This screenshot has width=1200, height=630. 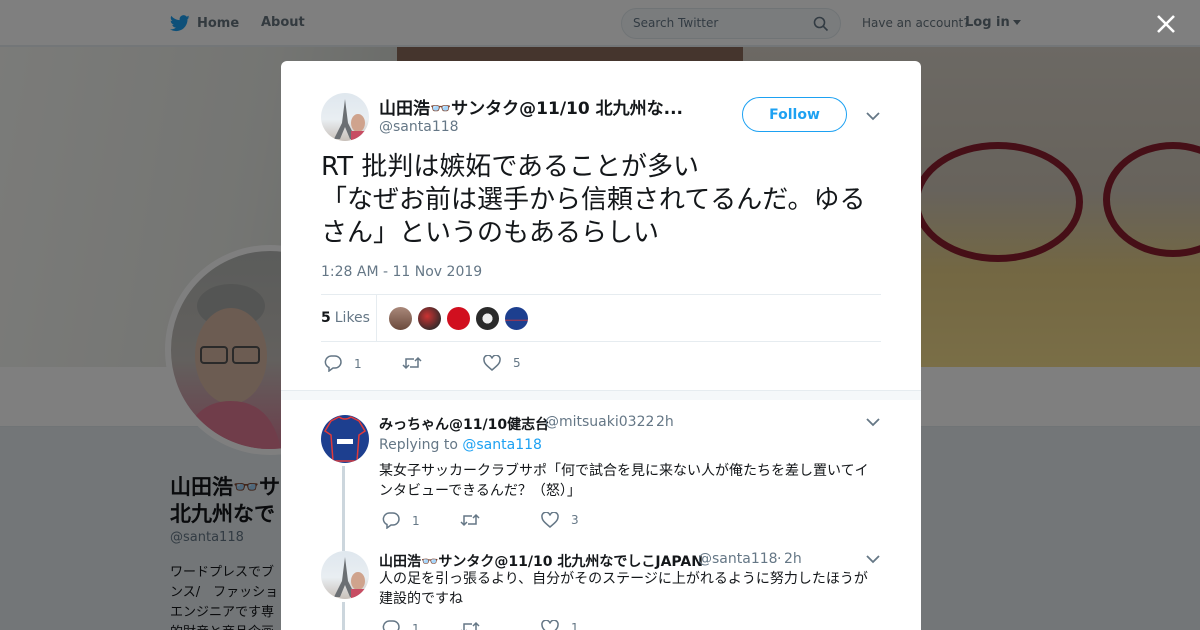 I want to click on stats-divider, so click(x=376, y=318).